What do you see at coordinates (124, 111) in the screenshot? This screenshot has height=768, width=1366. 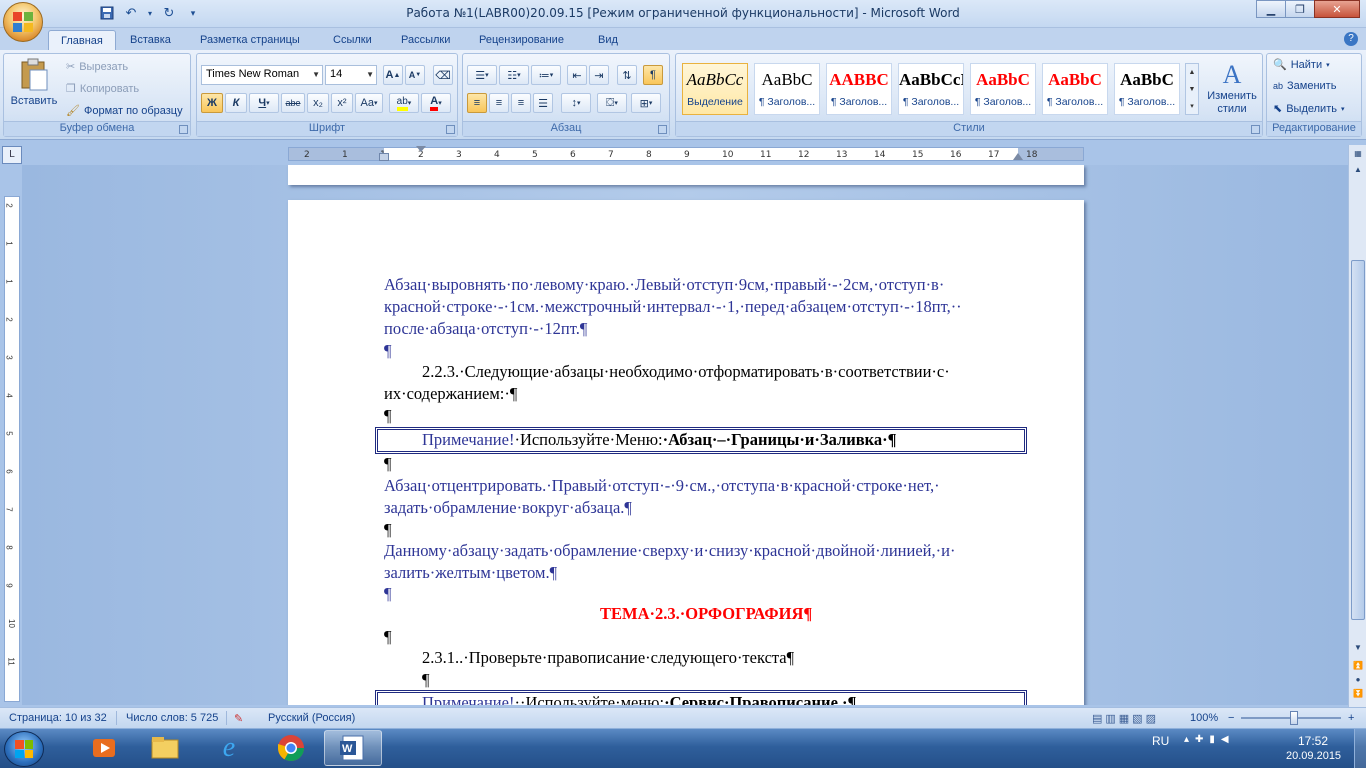 I see `format-painter-button: 🖌 Формат по образцу` at bounding box center [124, 111].